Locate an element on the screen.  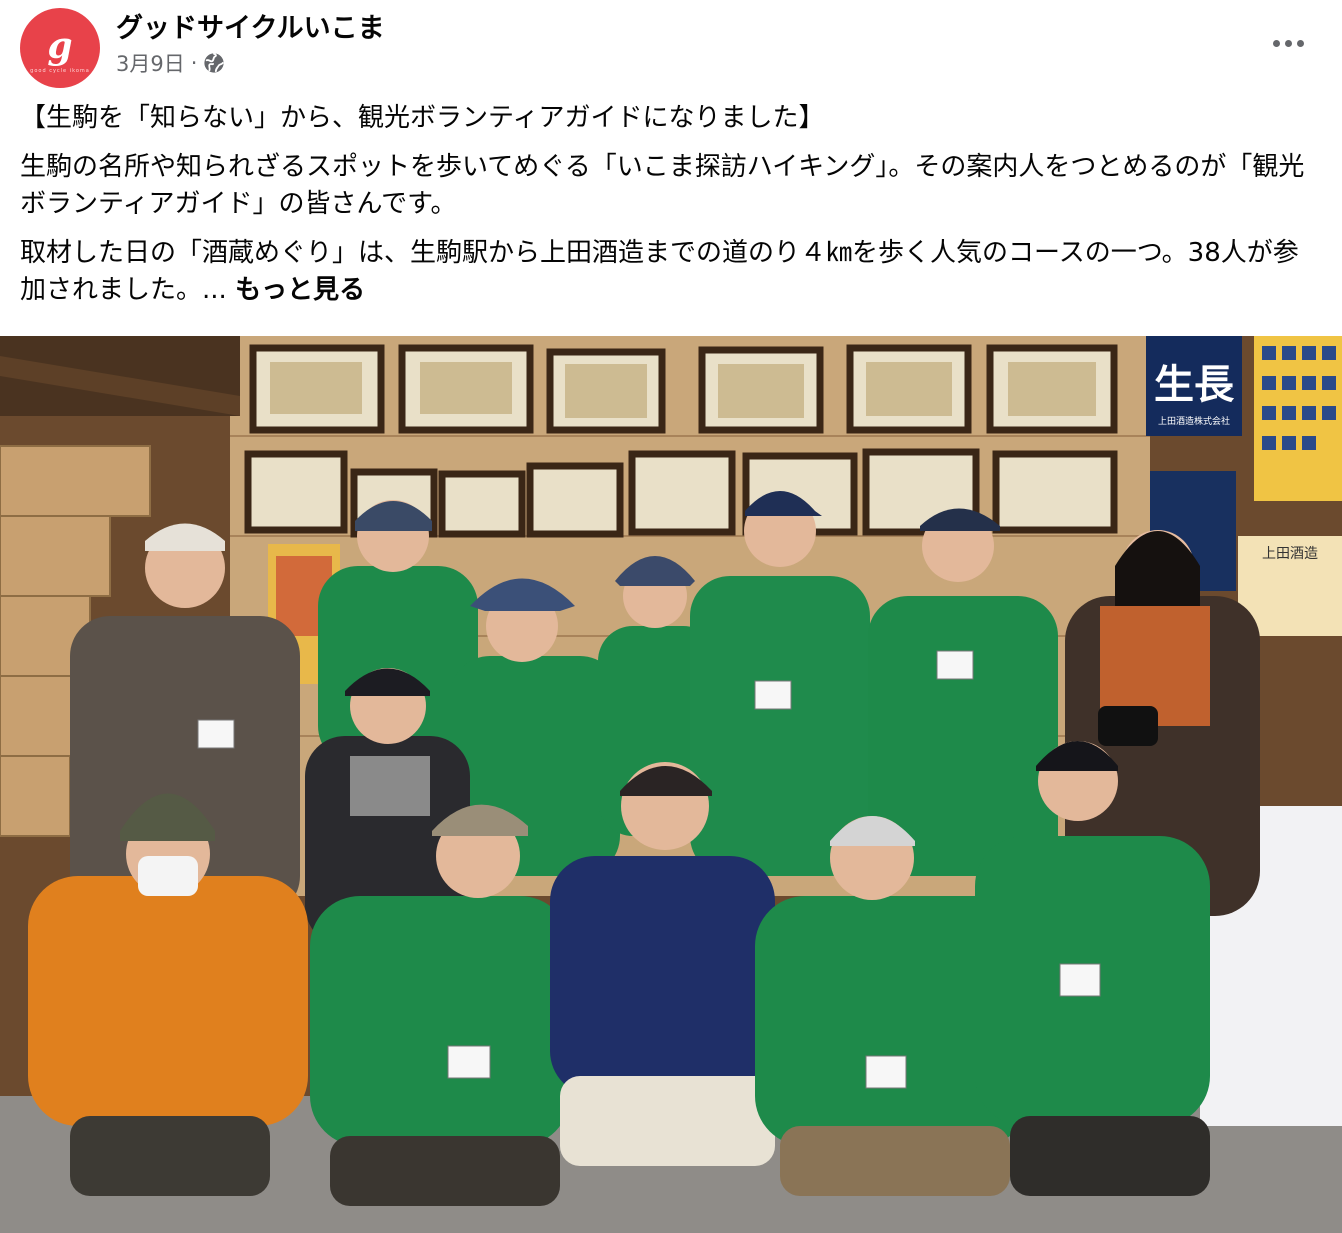
post-headline: 【生駒を「知らない」から、観光ボランティアガイドになりました】 is located at coordinates (422, 118).